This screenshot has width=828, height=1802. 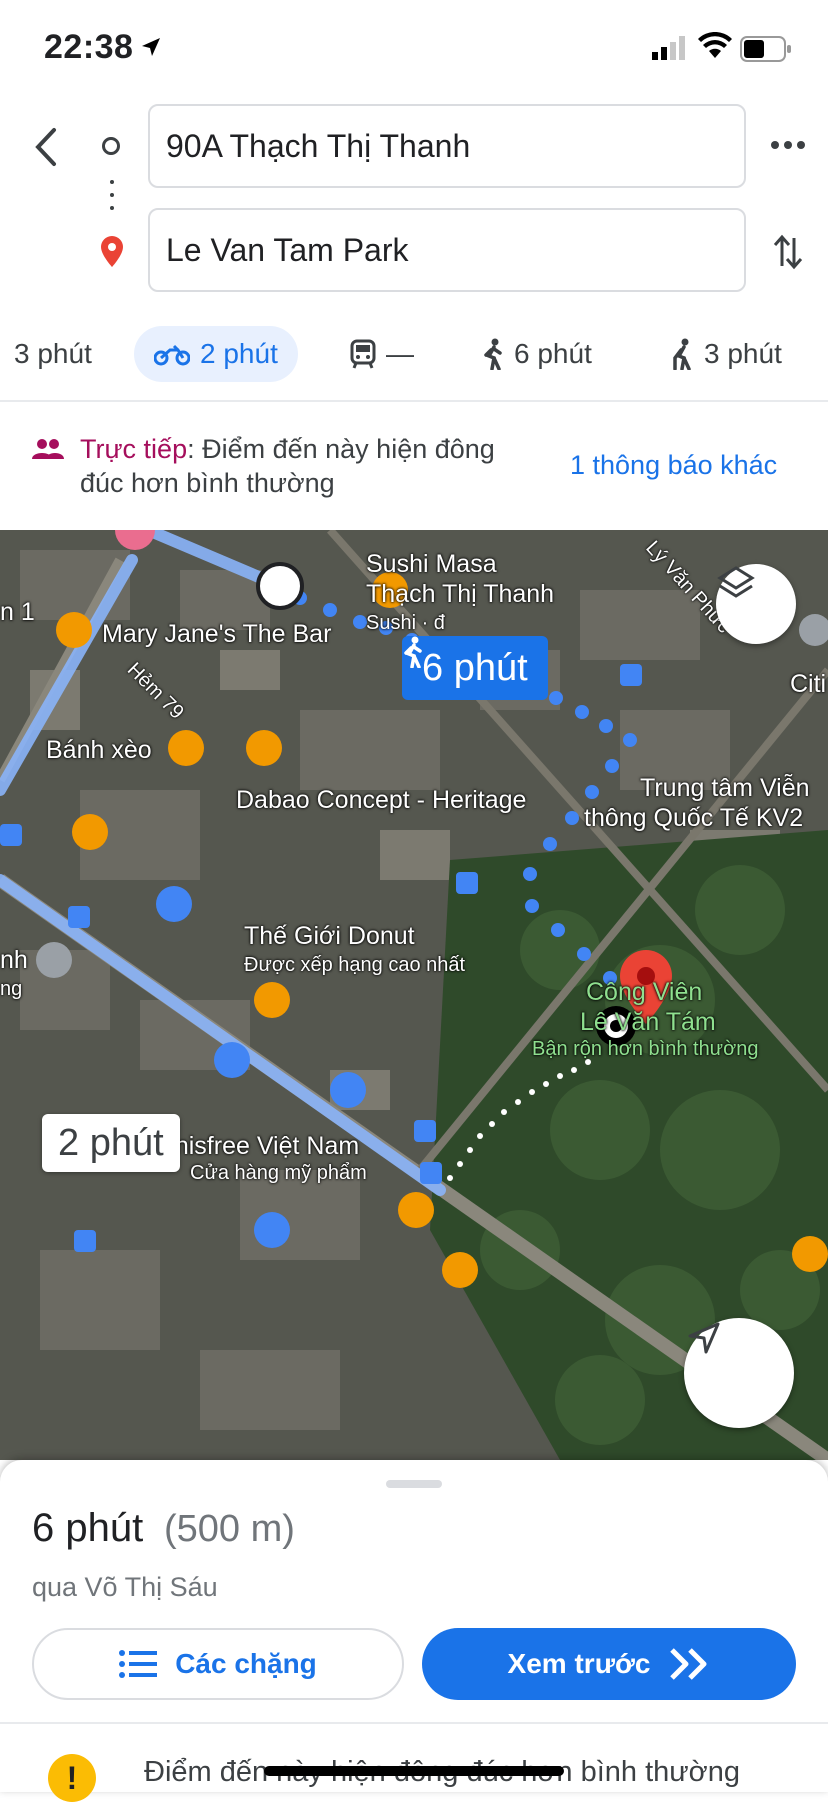 I want to click on preview-button-label: Xem trước, so click(x=579, y=1663).